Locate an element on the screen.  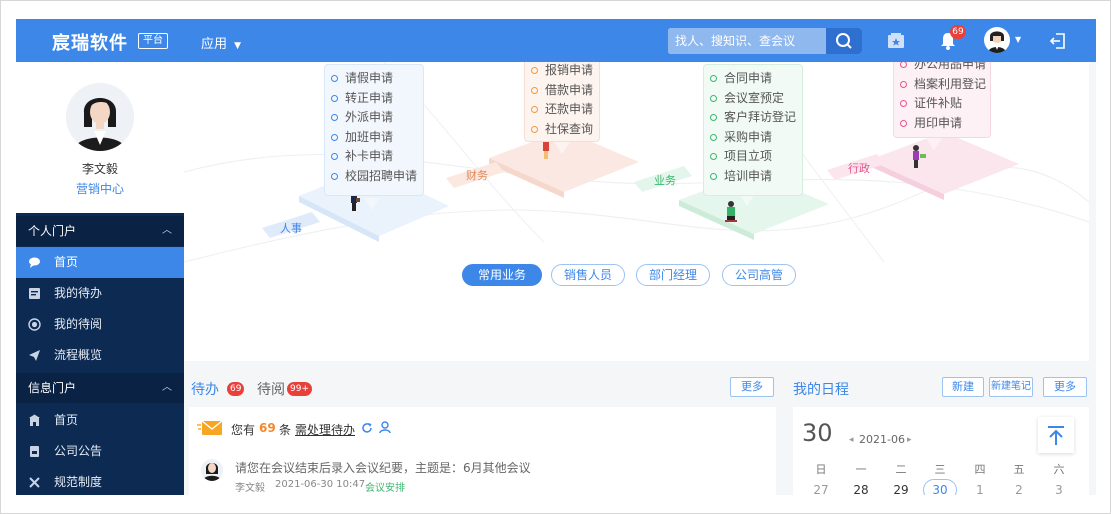
sidebar-group-label: 个人门户 is located at coordinates (52, 231).